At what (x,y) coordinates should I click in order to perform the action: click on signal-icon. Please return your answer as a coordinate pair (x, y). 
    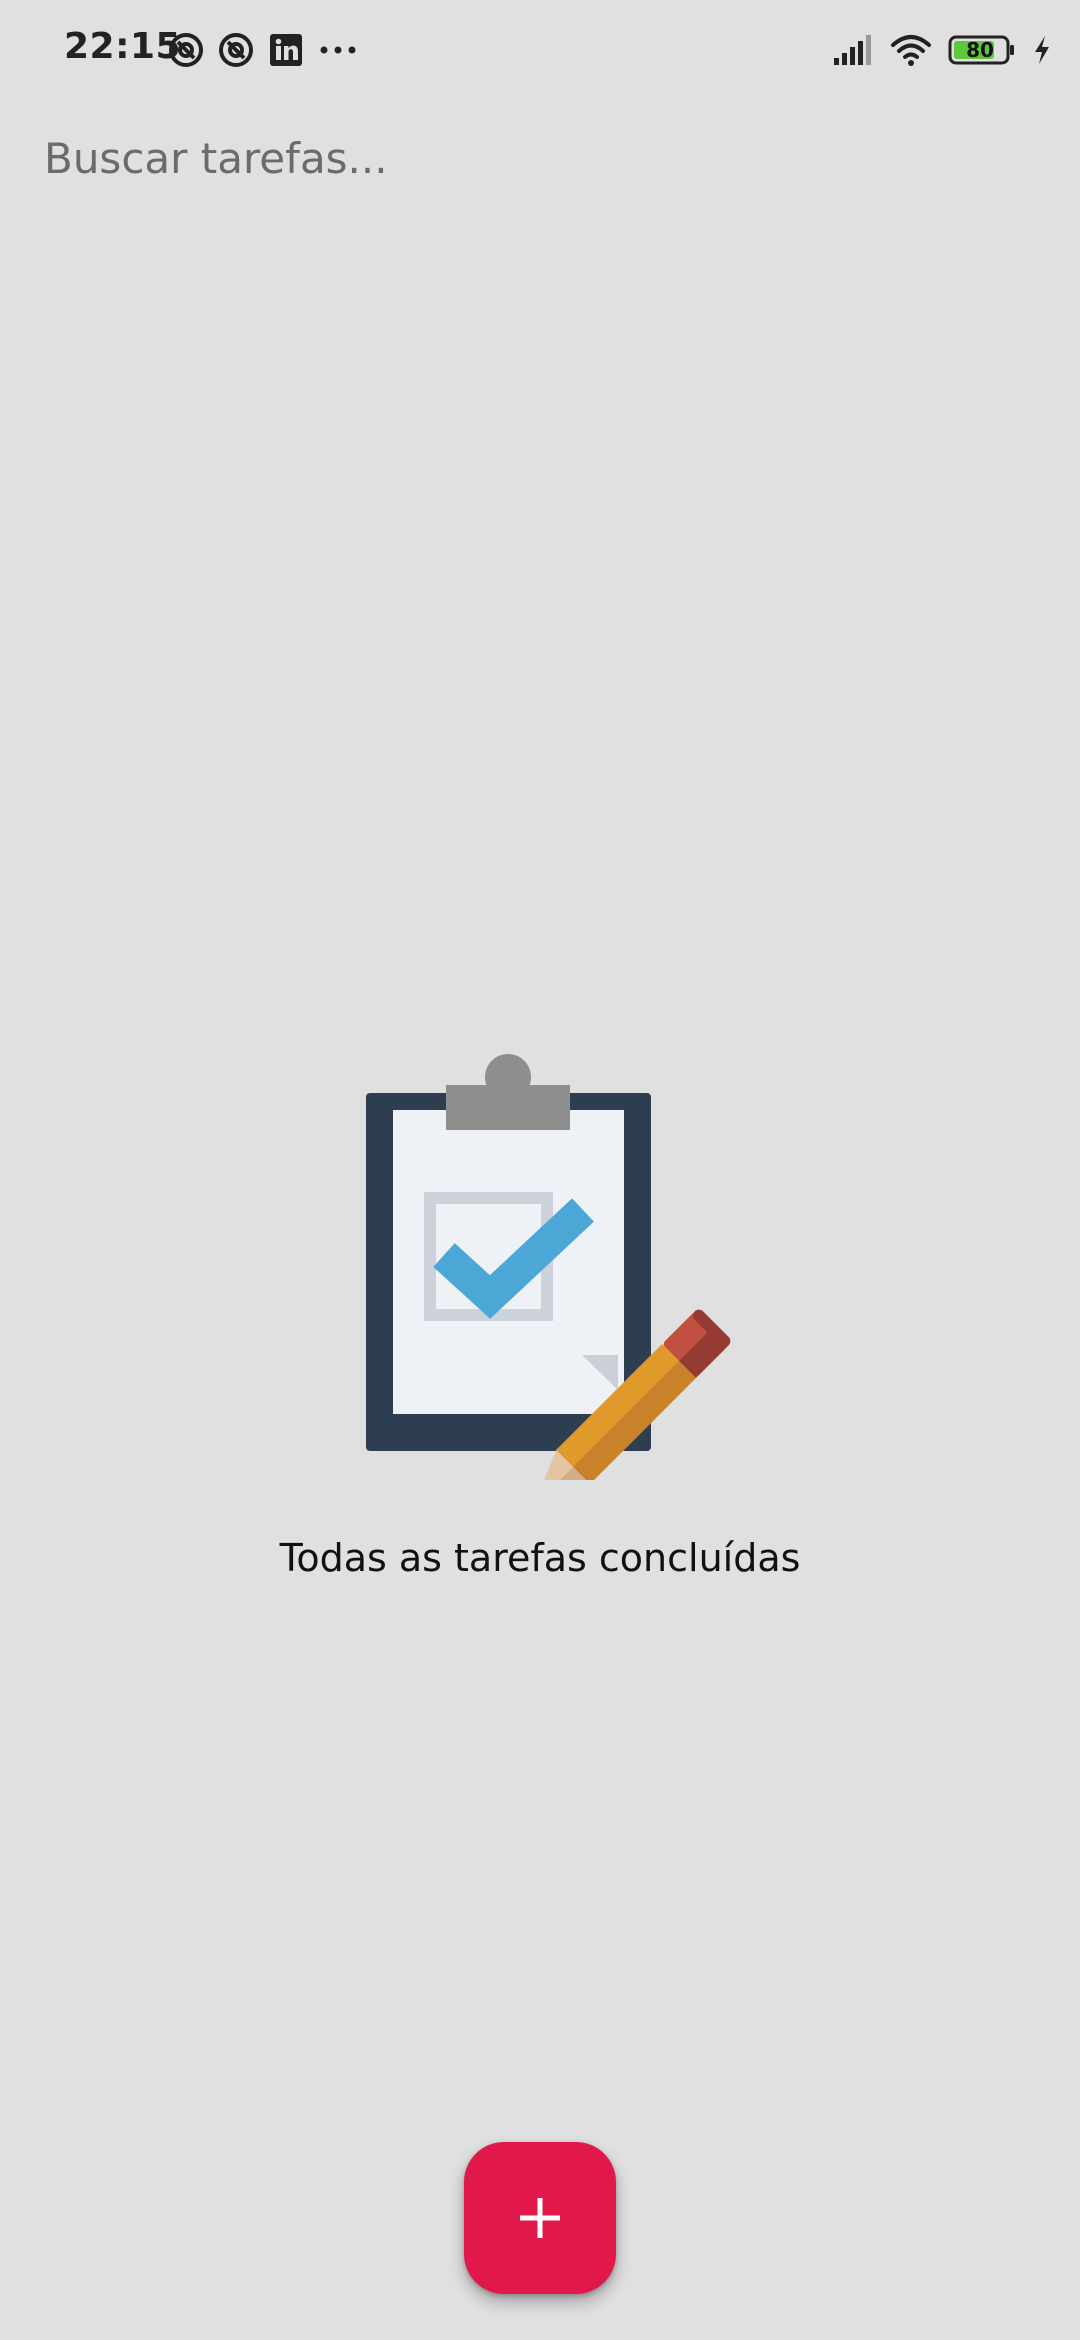
    Looking at the image, I should click on (853, 50).